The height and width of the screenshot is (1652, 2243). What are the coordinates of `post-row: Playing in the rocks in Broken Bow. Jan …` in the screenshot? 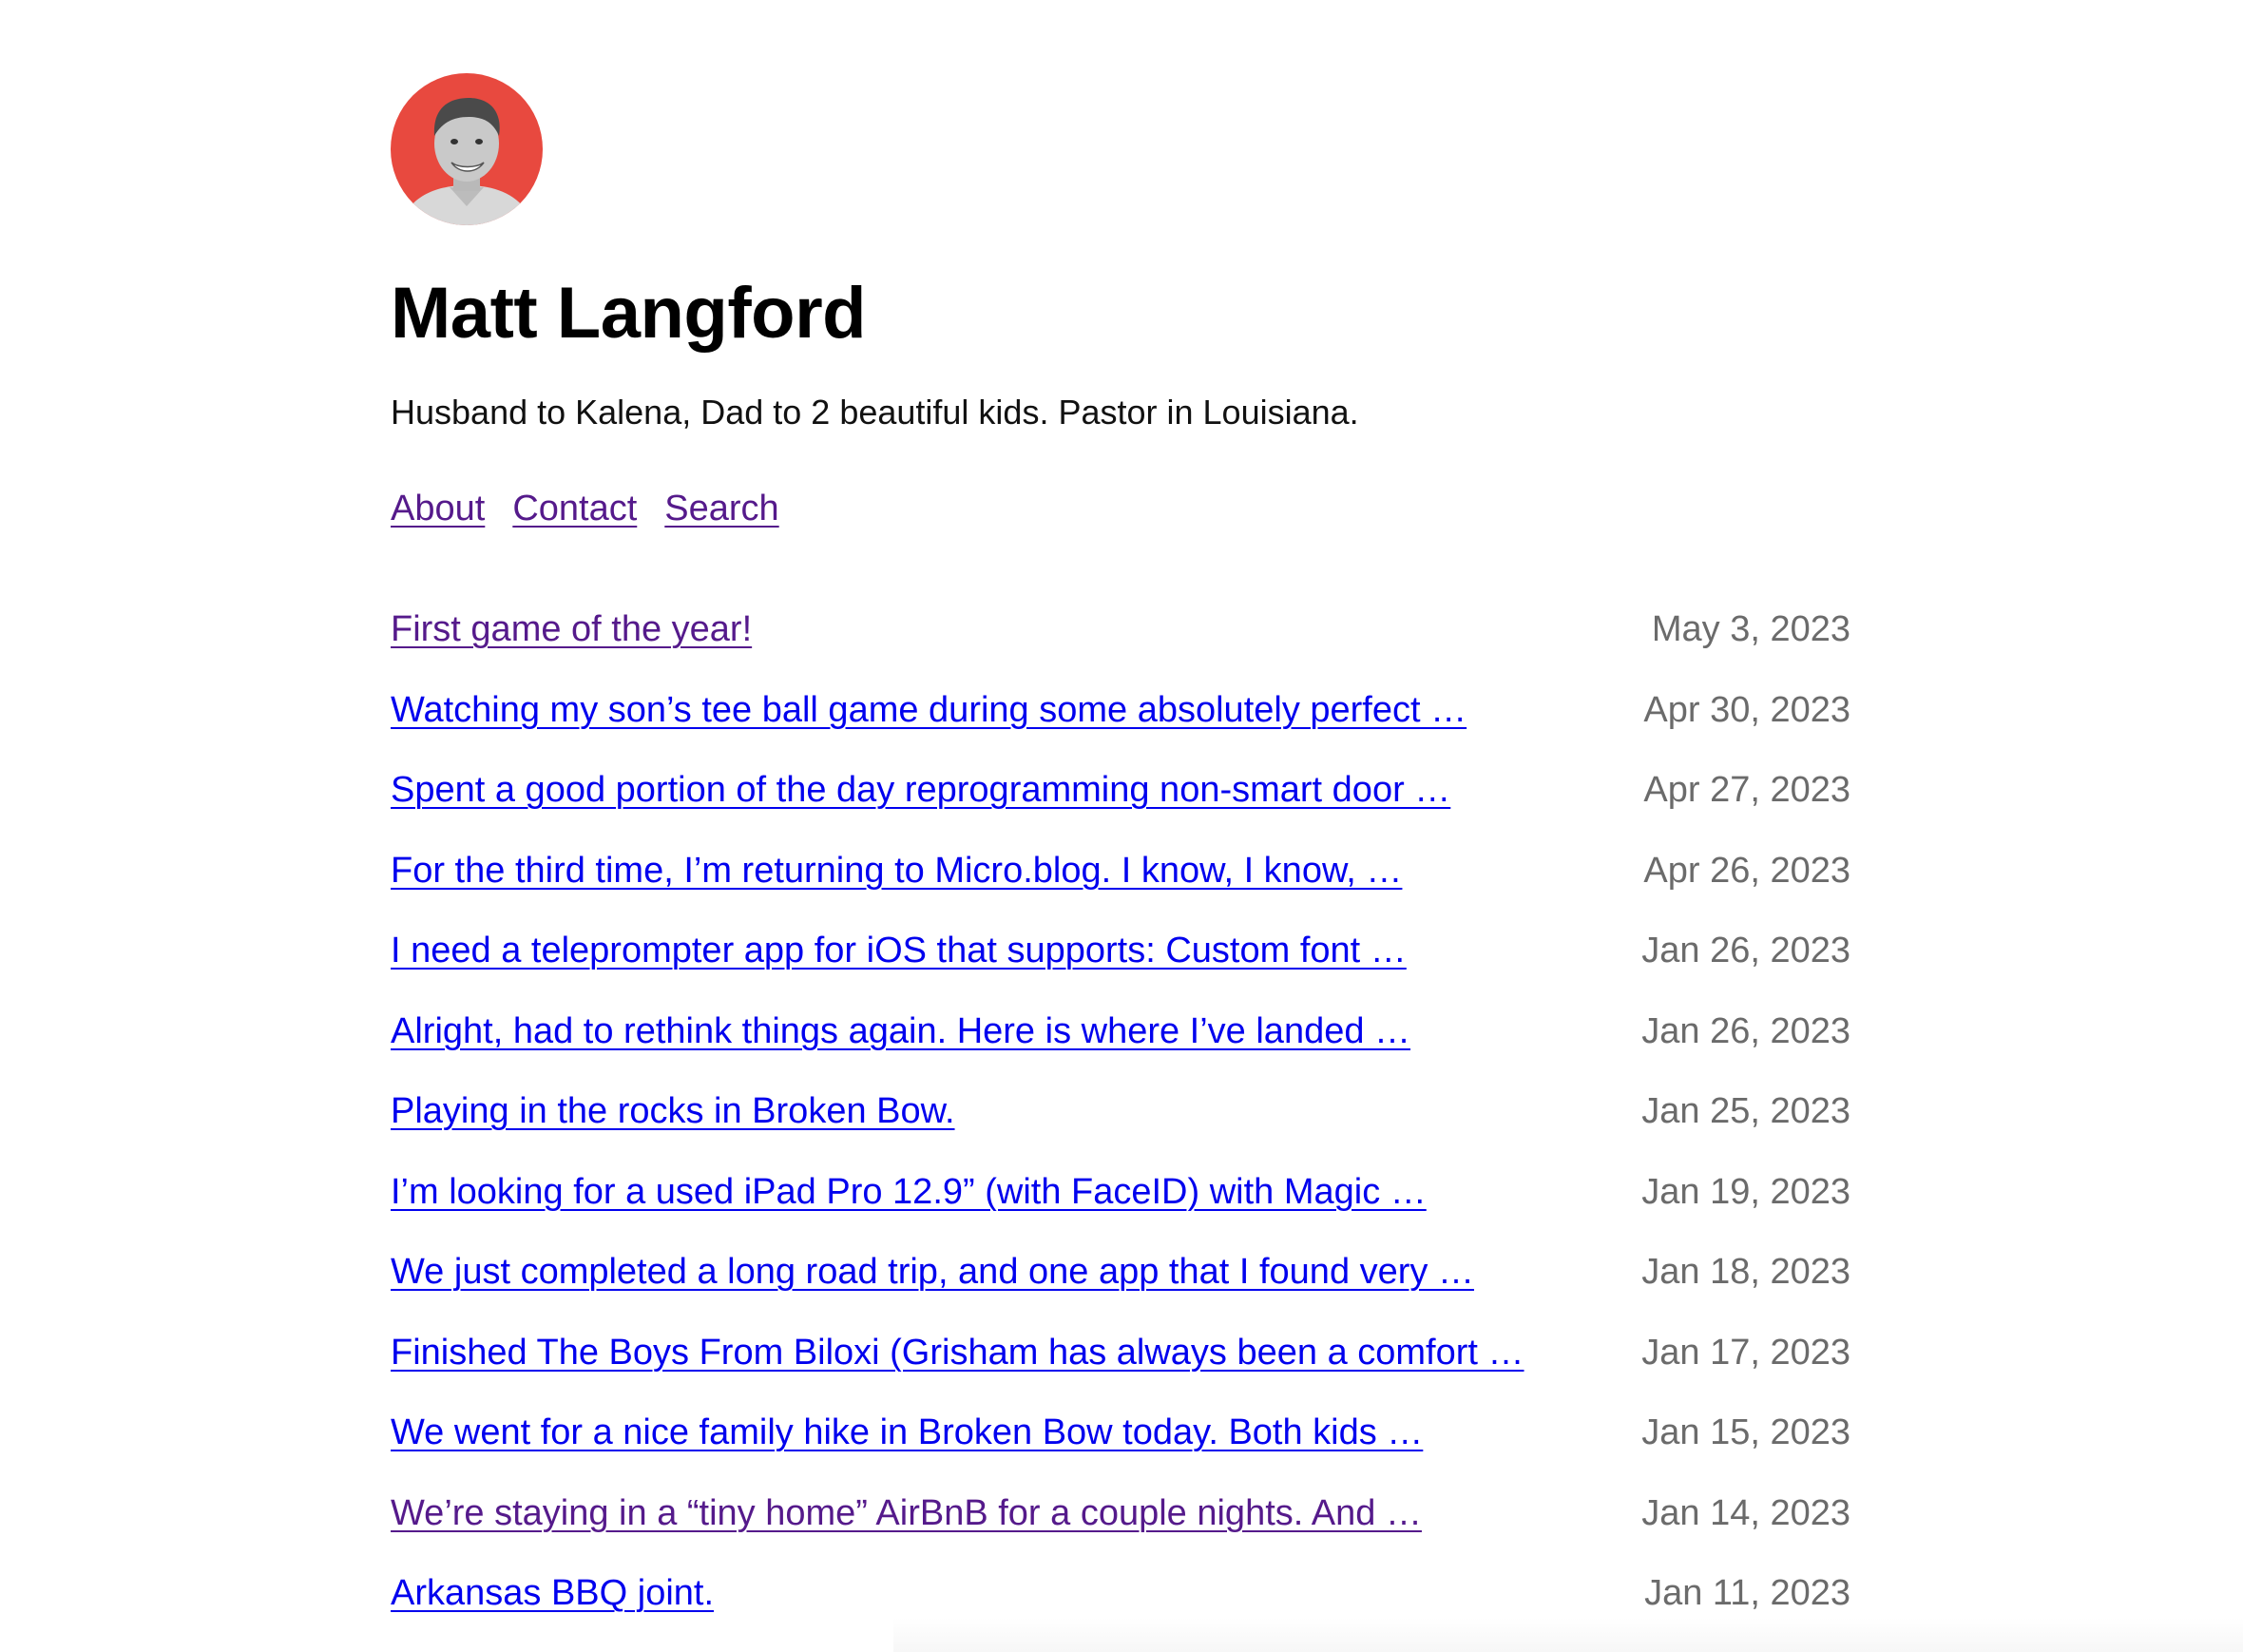 It's located at (1120, 1131).